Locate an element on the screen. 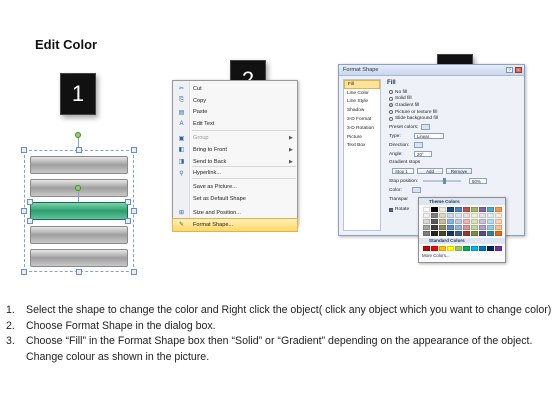 The image size is (560, 420). menu-item-bring-to-front: ◧ Bring to Front ▶ is located at coordinates (235, 150).